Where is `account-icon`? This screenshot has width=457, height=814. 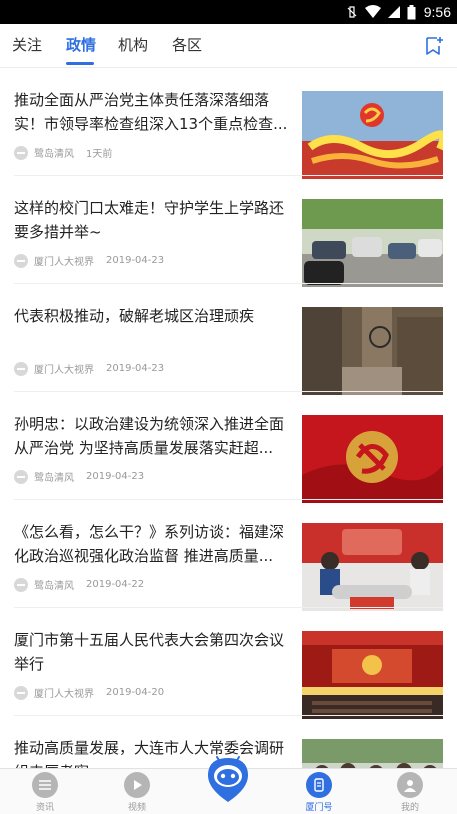 account-icon is located at coordinates (319, 785).